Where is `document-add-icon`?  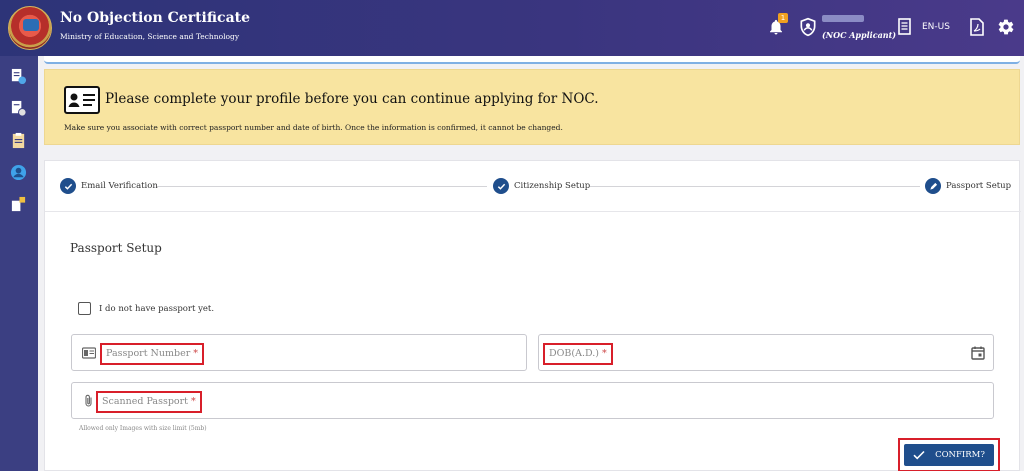
document-add-icon is located at coordinates (18, 76).